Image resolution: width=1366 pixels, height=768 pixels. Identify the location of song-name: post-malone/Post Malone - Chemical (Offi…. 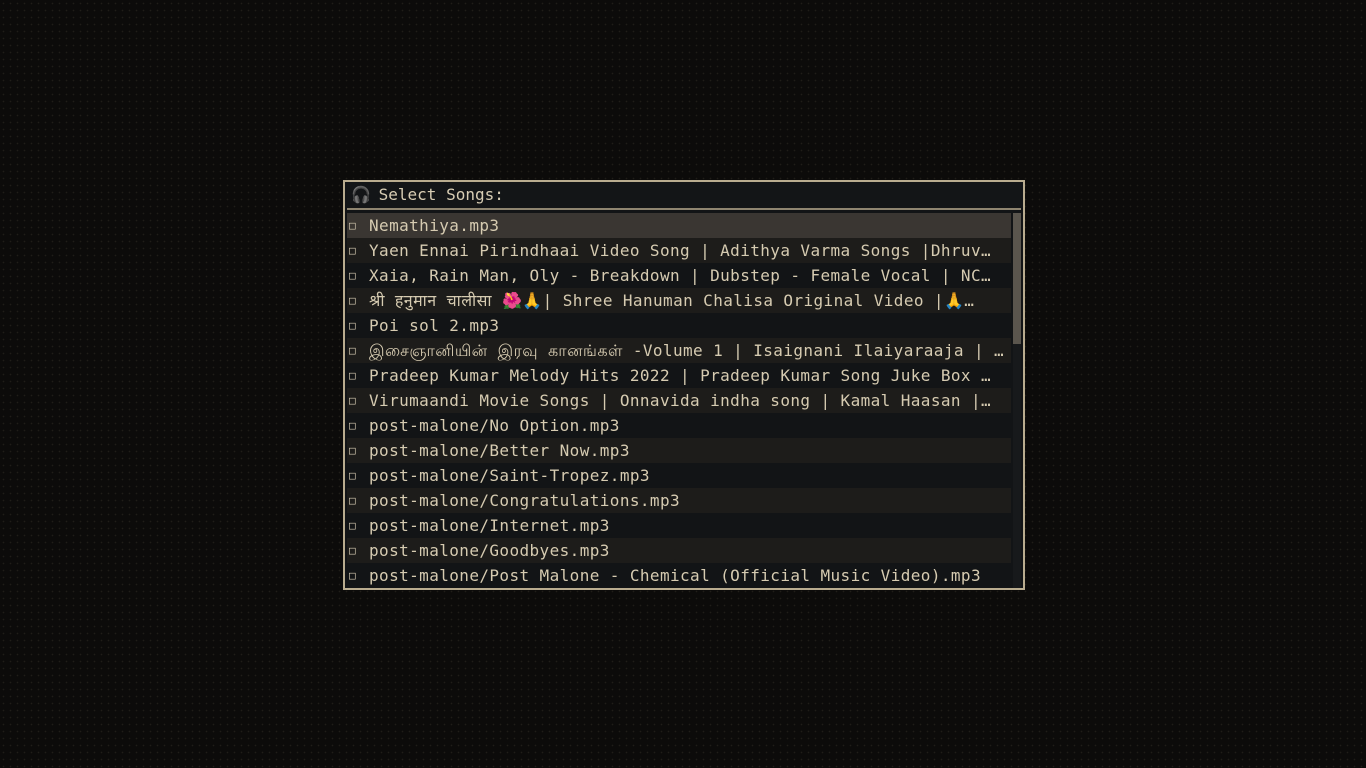
(675, 575).